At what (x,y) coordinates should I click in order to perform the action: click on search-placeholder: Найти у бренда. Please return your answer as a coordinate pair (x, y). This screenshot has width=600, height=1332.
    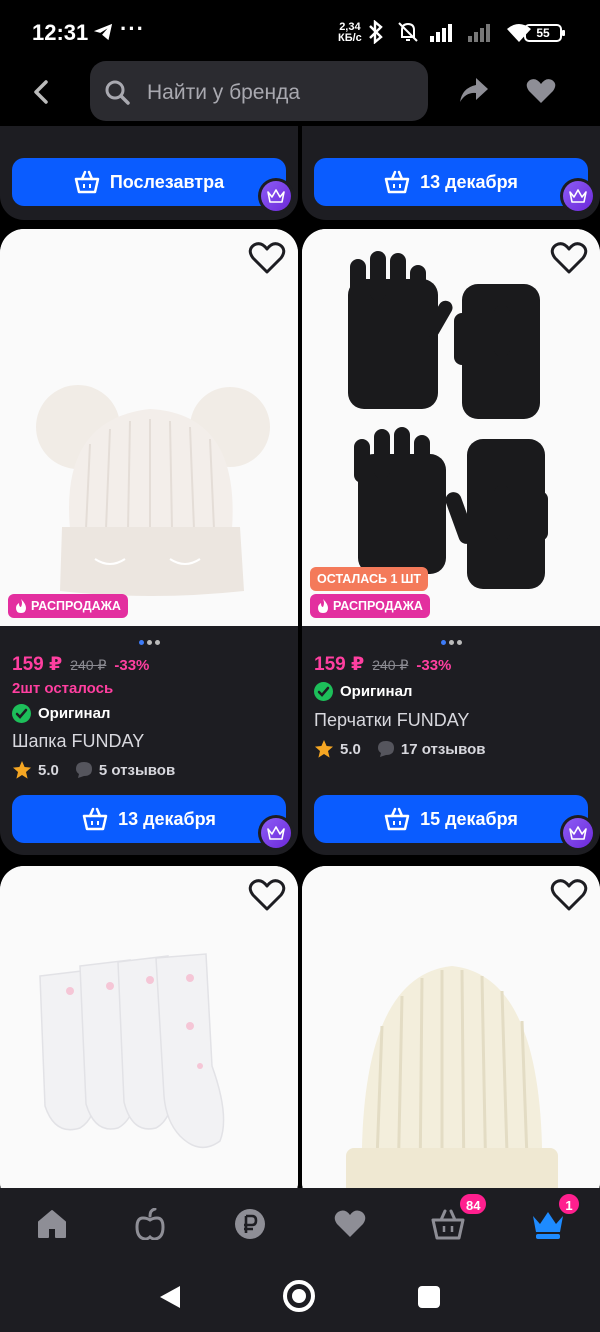
    Looking at the image, I should click on (224, 92).